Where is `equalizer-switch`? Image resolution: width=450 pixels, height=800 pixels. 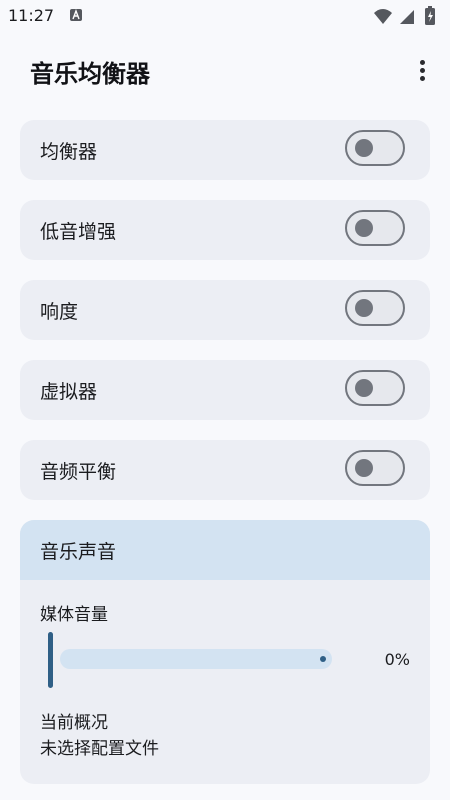
equalizer-switch is located at coordinates (375, 148).